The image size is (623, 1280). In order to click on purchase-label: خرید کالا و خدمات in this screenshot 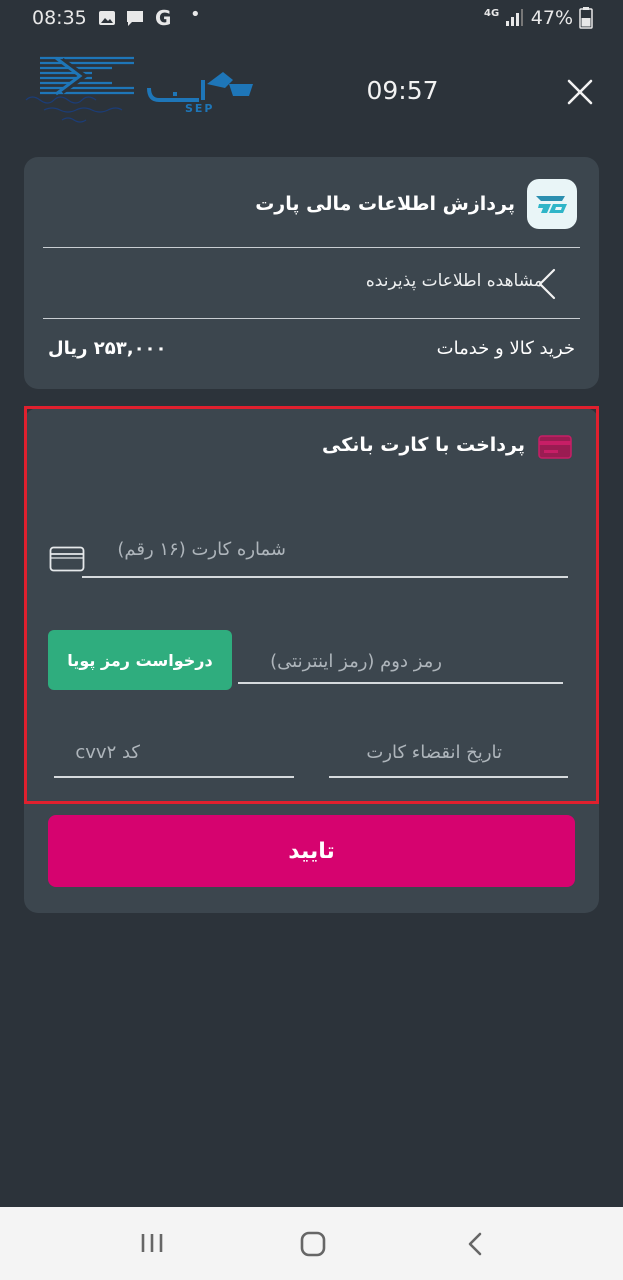, I will do `click(505, 348)`.